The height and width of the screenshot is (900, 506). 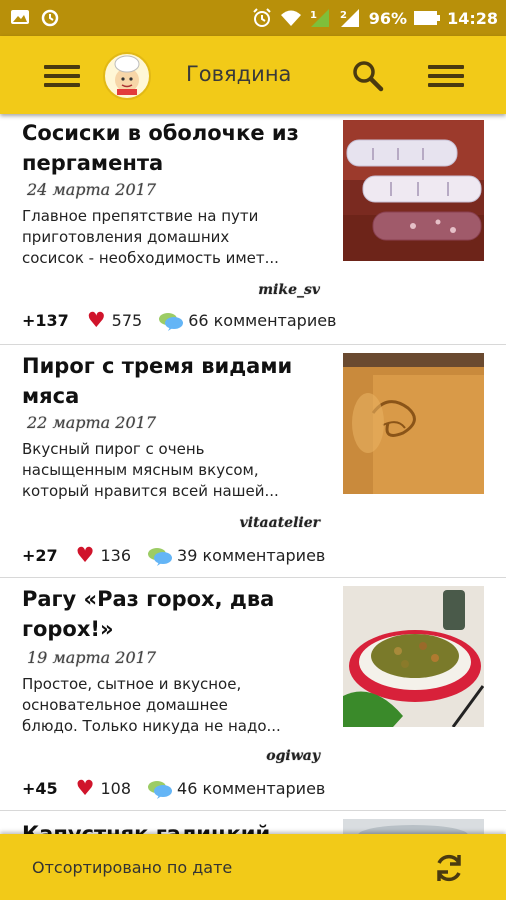 What do you see at coordinates (173, 555) in the screenshot?
I see `recipe-stats: +27 ♥ 136 39 комментариев` at bounding box center [173, 555].